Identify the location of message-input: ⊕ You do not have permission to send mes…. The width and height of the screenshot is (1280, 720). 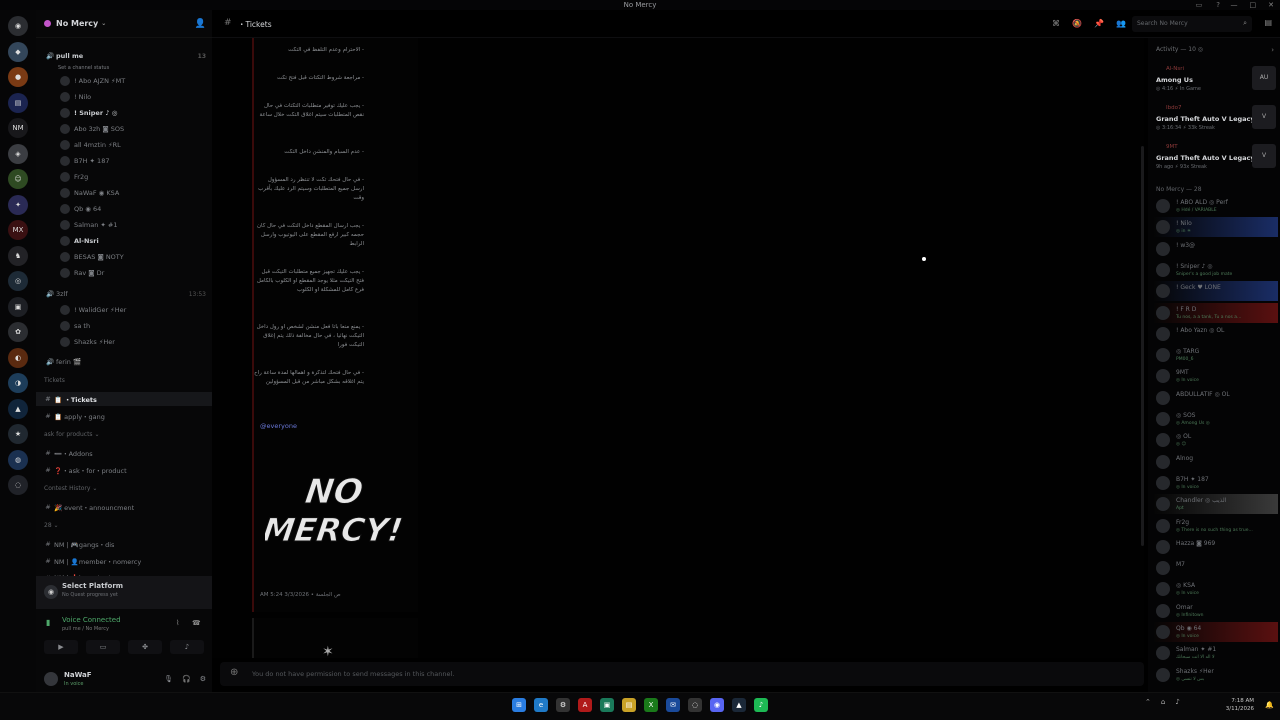
(682, 674).